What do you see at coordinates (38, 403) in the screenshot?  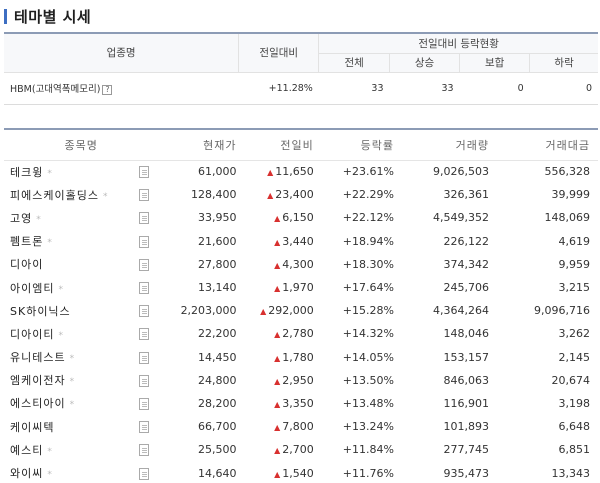 I see `stock-name-link: 에스티아이` at bounding box center [38, 403].